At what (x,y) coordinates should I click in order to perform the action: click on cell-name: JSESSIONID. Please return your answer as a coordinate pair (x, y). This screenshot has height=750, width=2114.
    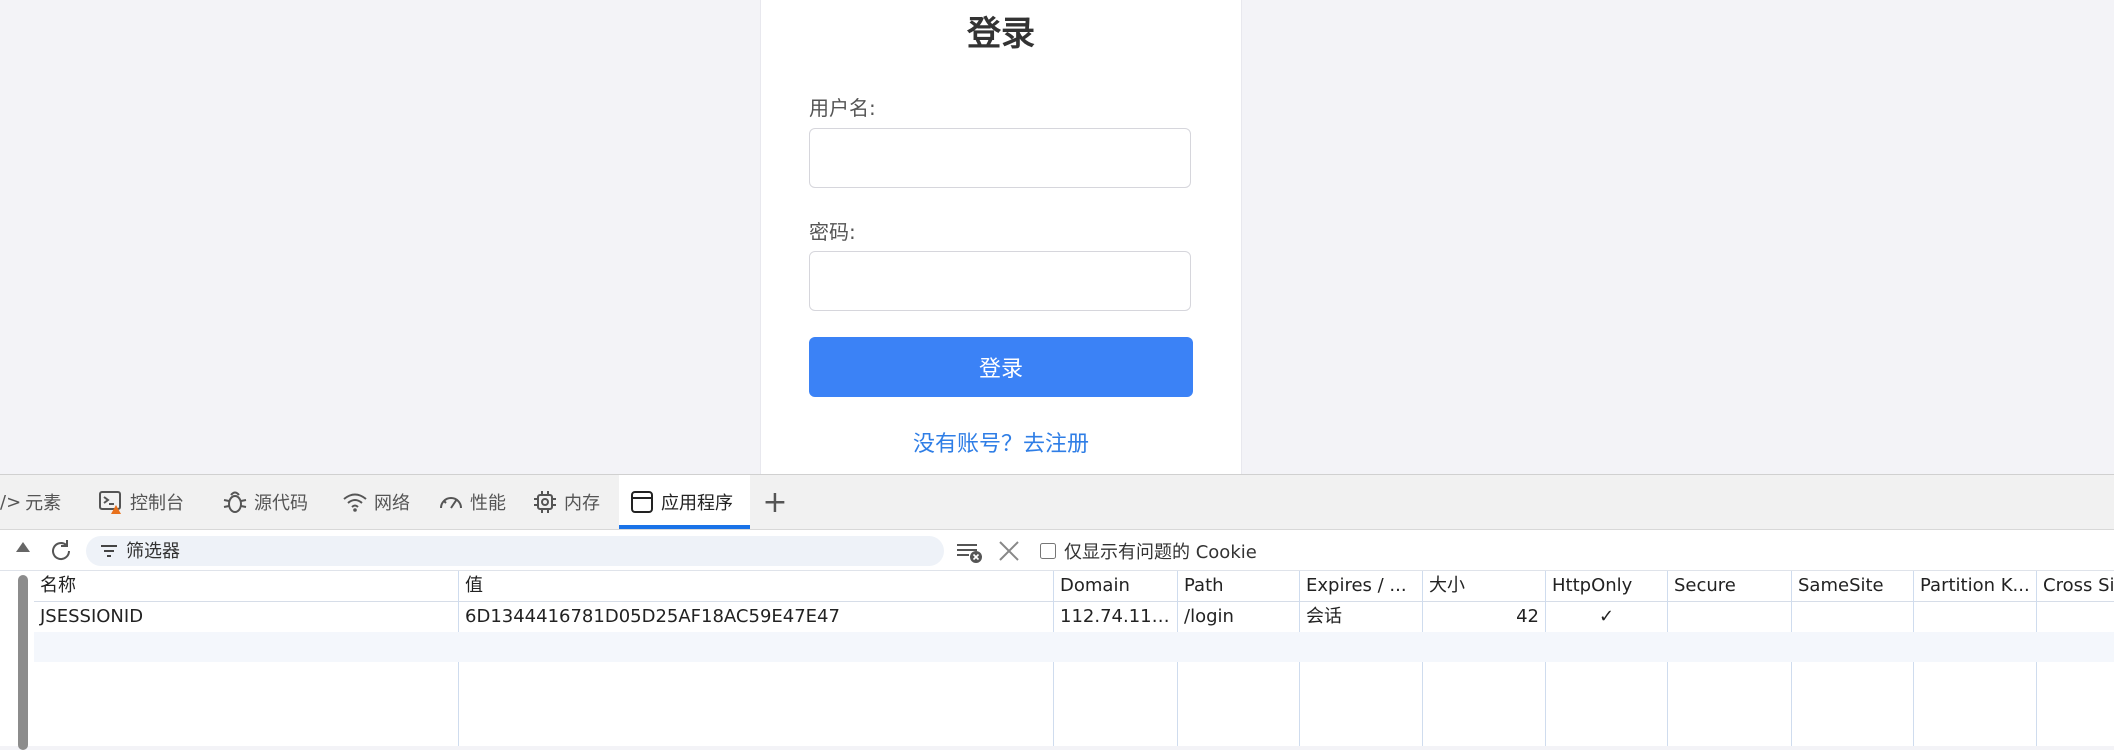
    Looking at the image, I should click on (246, 617).